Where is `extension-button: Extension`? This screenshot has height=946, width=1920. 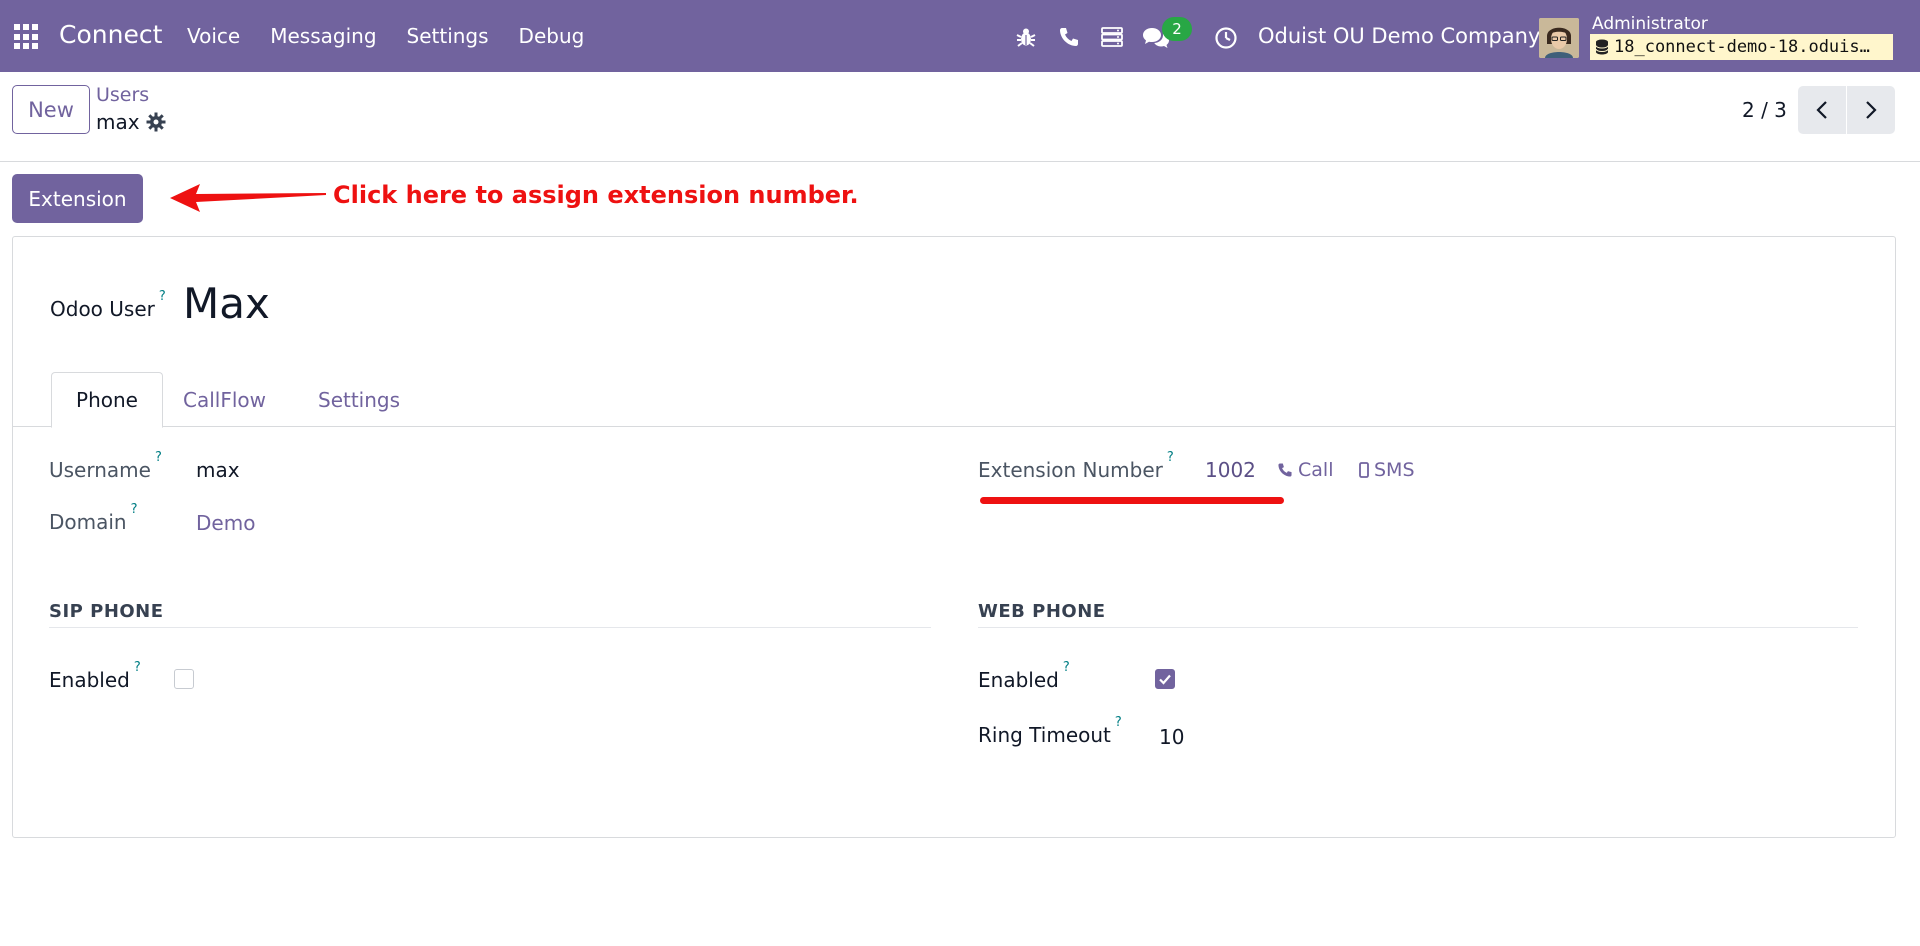 extension-button: Extension is located at coordinates (77, 198).